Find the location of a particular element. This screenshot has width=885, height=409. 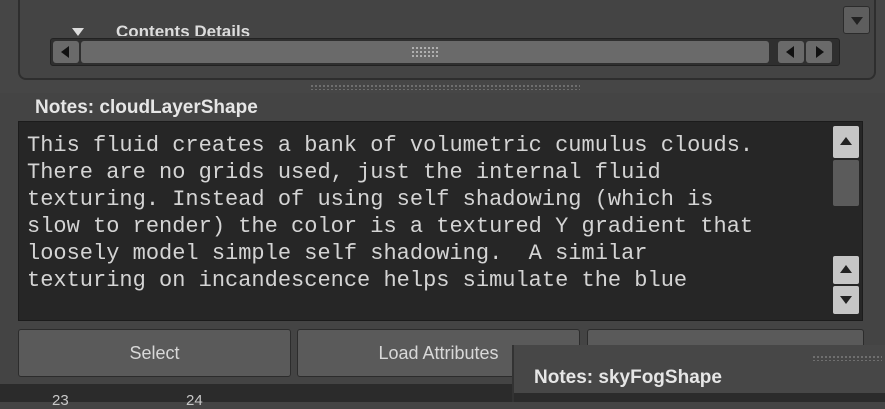

horizontal-scrollbar is located at coordinates (445, 52).